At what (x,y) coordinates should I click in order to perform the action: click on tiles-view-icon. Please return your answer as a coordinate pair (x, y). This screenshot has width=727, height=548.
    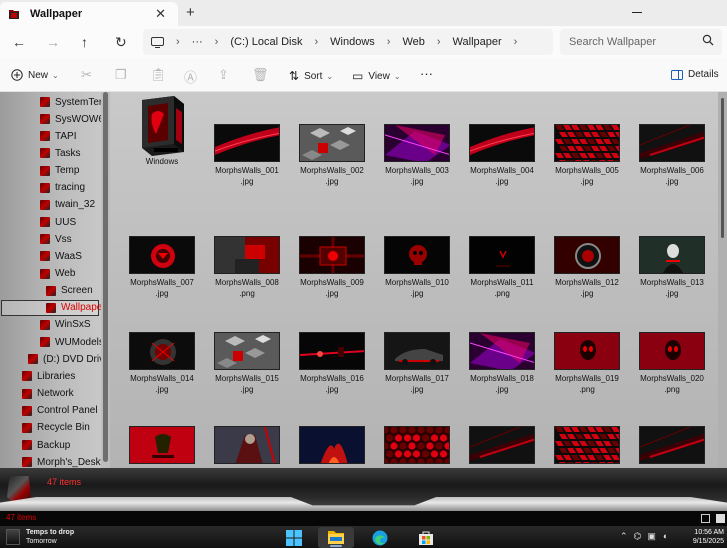
    Looking at the image, I should click on (720, 518).